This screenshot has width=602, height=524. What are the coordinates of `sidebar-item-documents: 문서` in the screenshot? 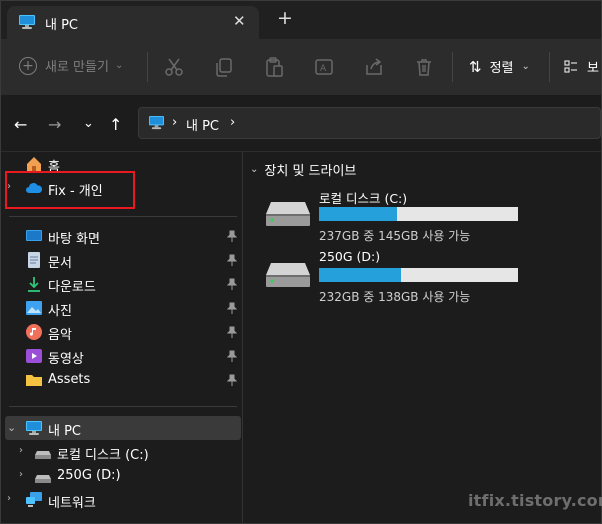 It's located at (121, 260).